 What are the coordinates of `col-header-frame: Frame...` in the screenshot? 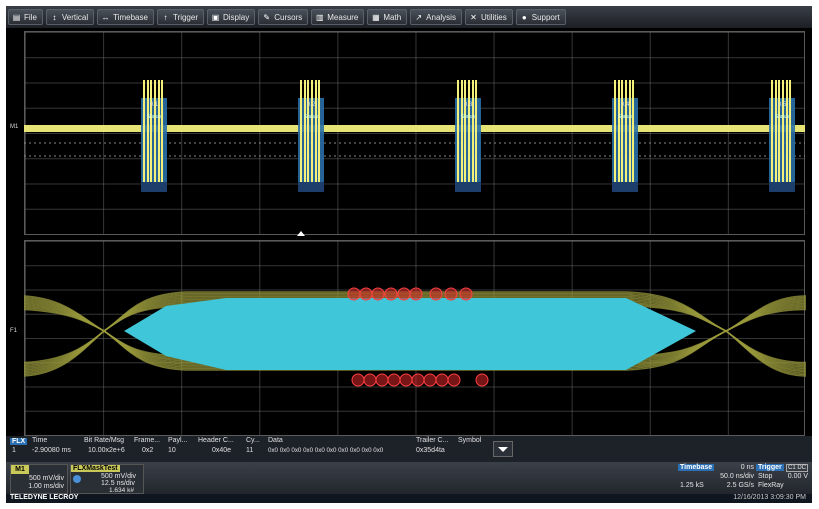 It's located at (147, 440).